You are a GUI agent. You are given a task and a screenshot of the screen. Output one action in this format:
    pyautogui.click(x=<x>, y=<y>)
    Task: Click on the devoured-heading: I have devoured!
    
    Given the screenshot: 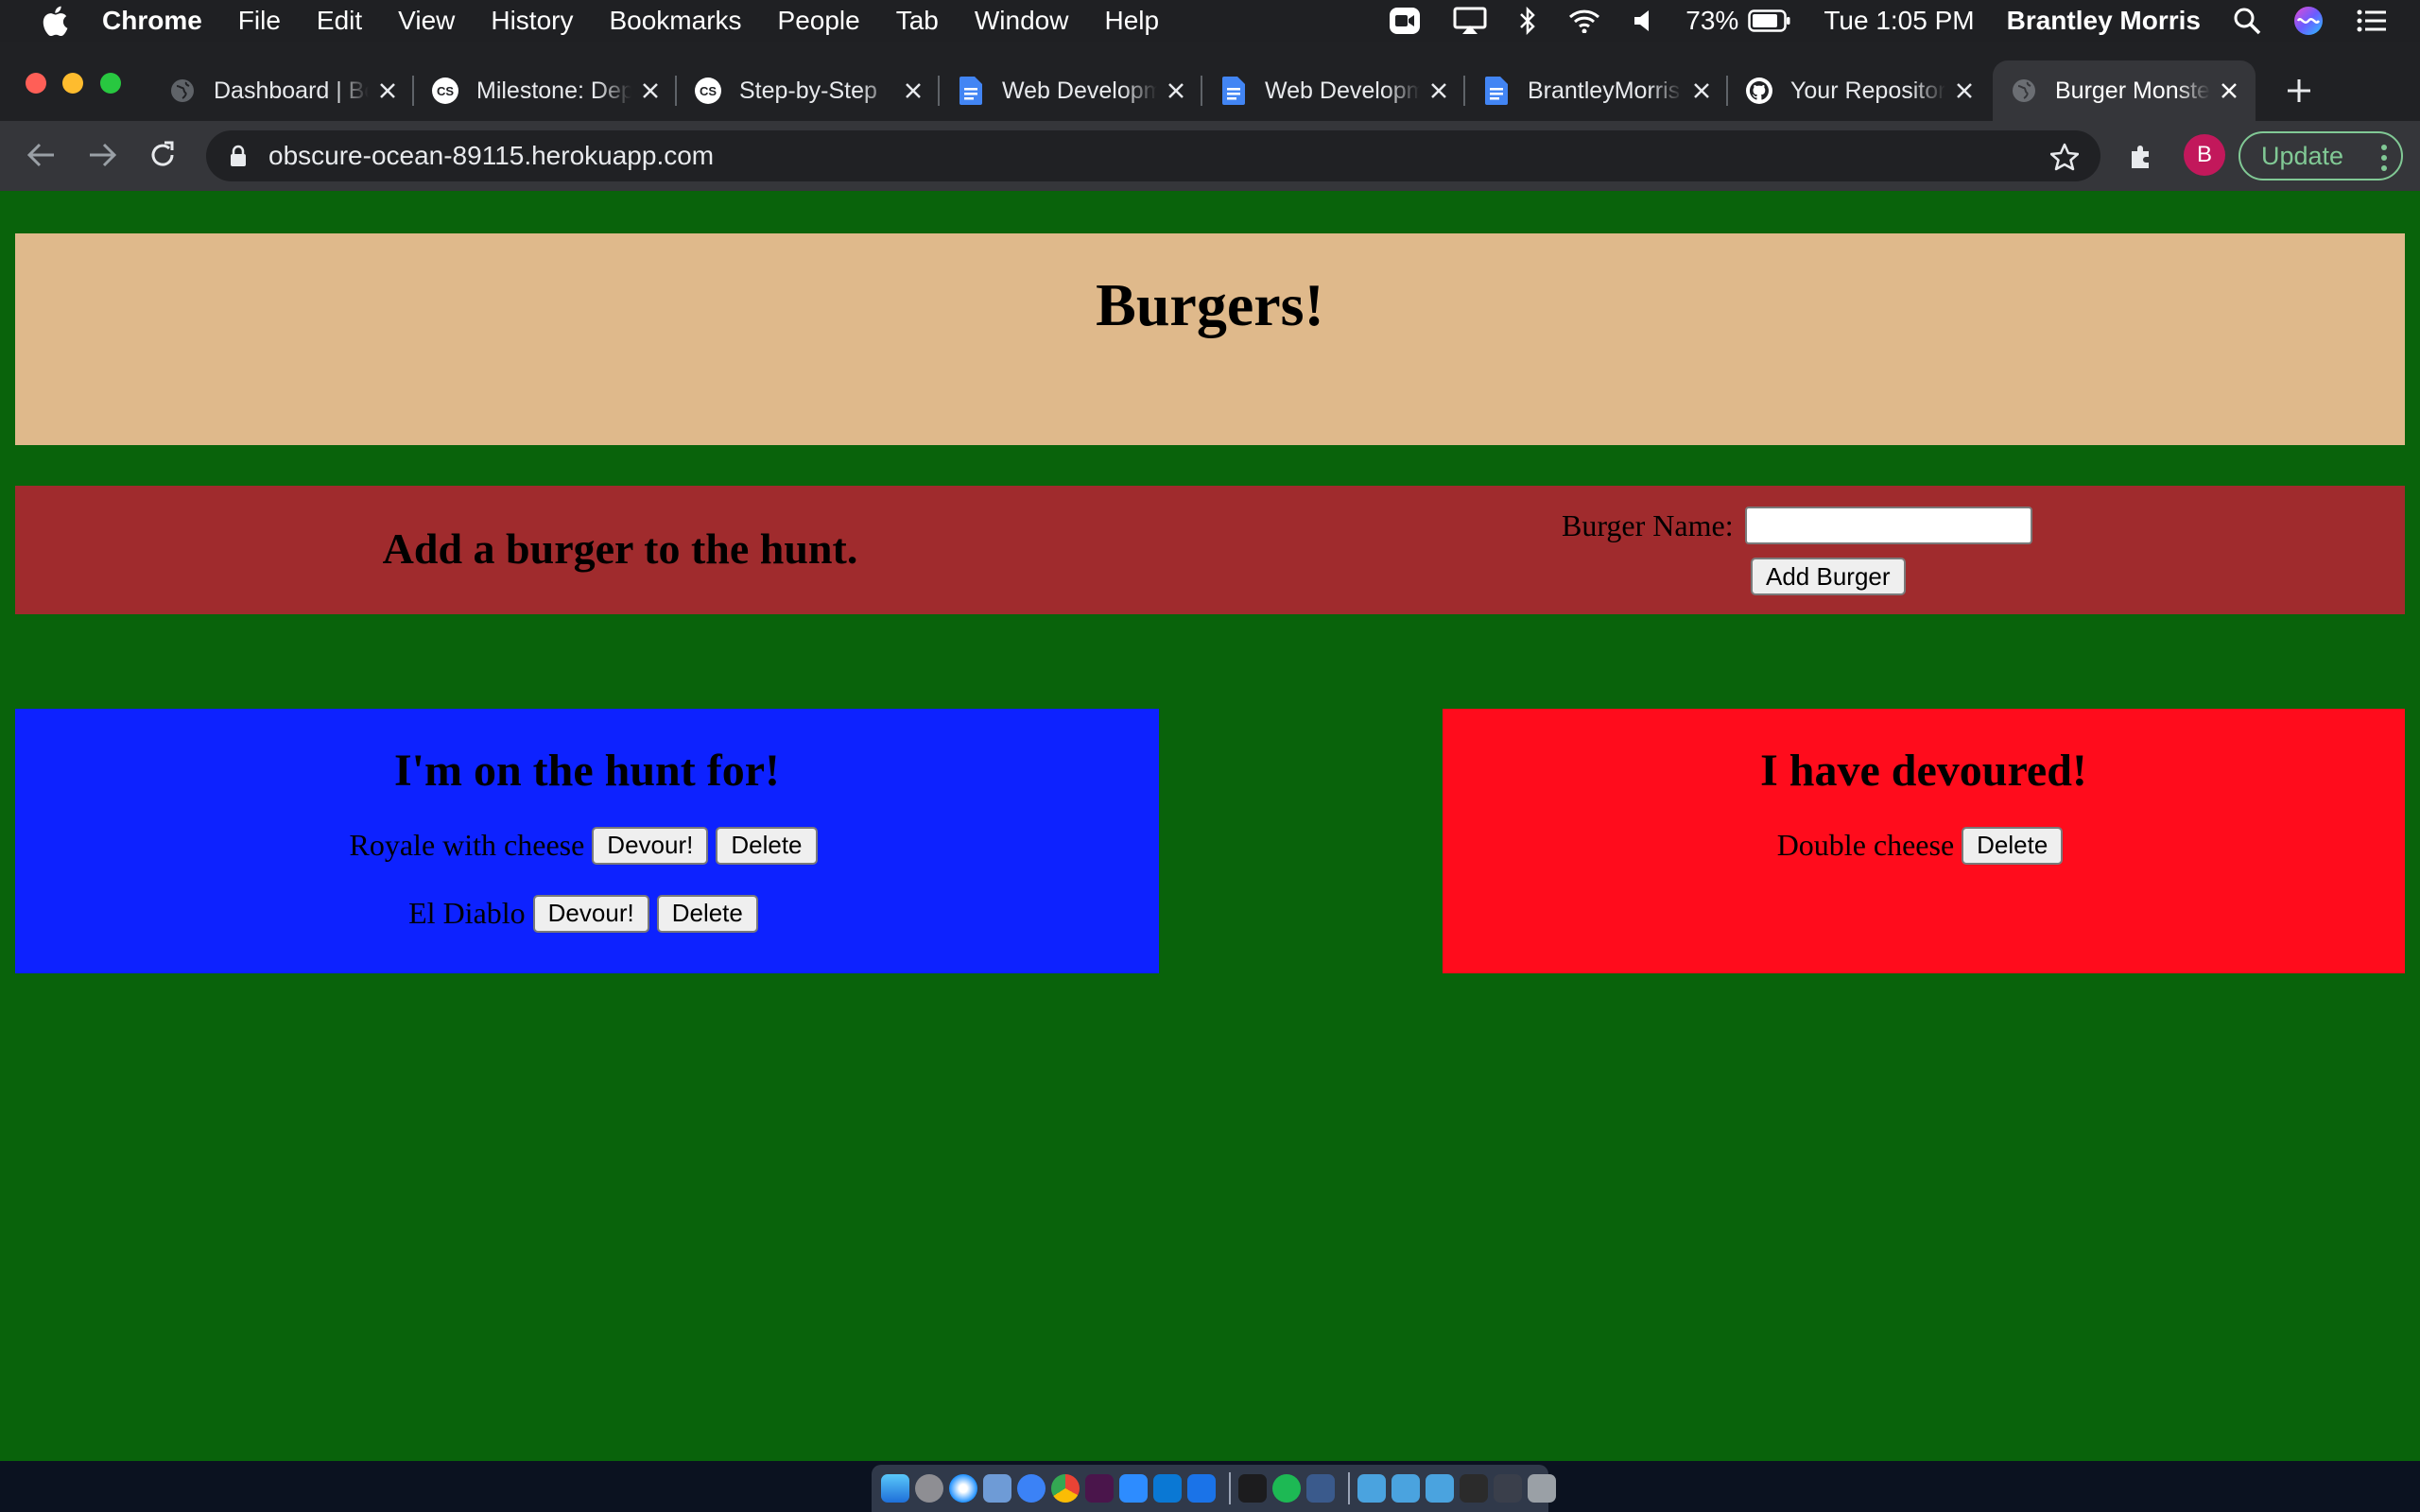 What is the action you would take?
    pyautogui.click(x=1923, y=771)
    